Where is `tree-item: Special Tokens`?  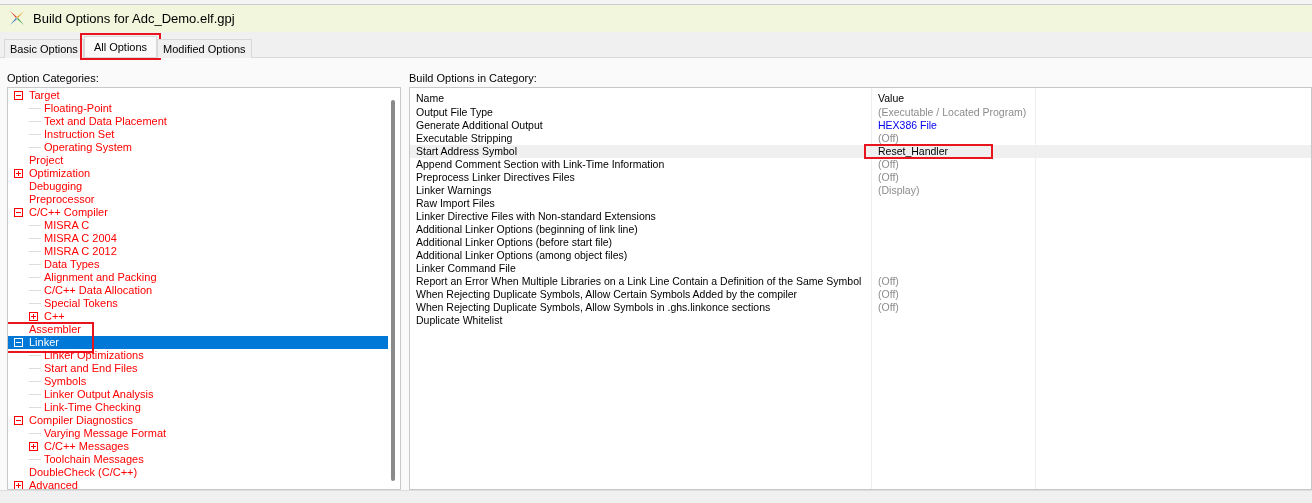
tree-item: Special Tokens is located at coordinates (81, 303).